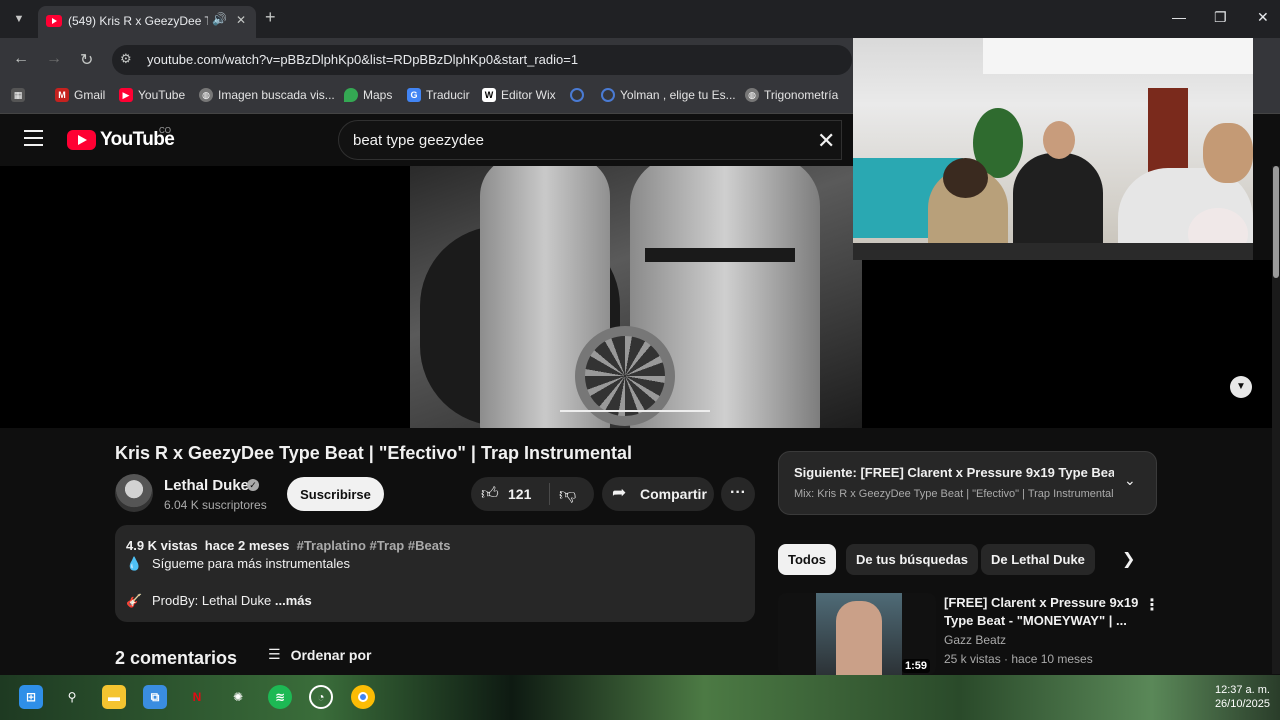  I want to click on circle-icon, so click(608, 95).